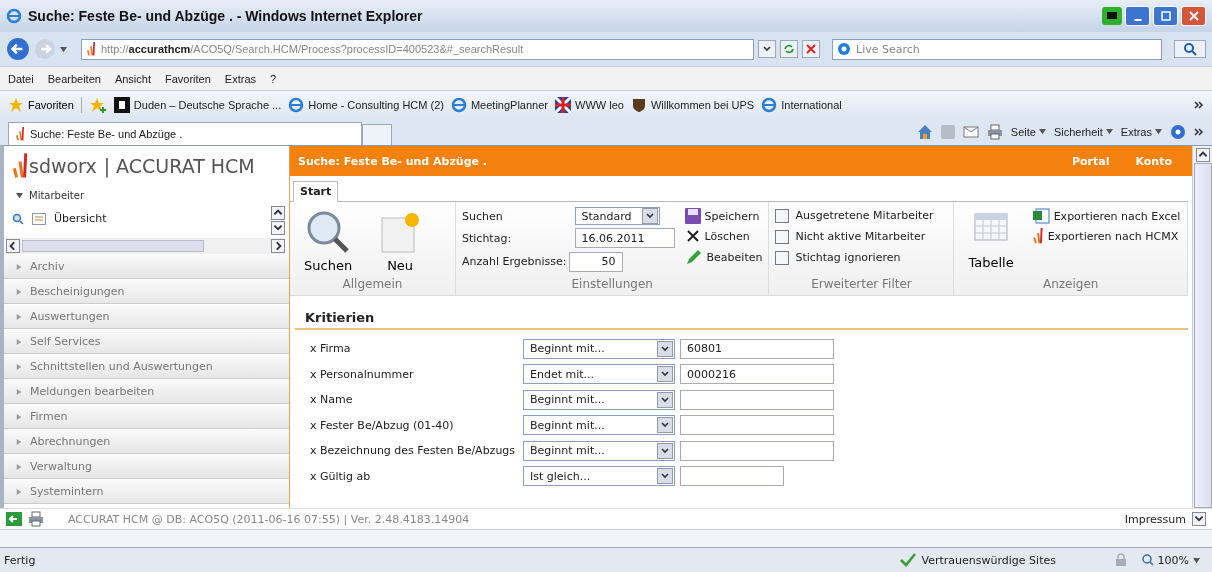 Image resolution: width=1212 pixels, height=572 pixels. Describe the element at coordinates (97, 104) in the screenshot. I see `add-favorite-icon` at that location.